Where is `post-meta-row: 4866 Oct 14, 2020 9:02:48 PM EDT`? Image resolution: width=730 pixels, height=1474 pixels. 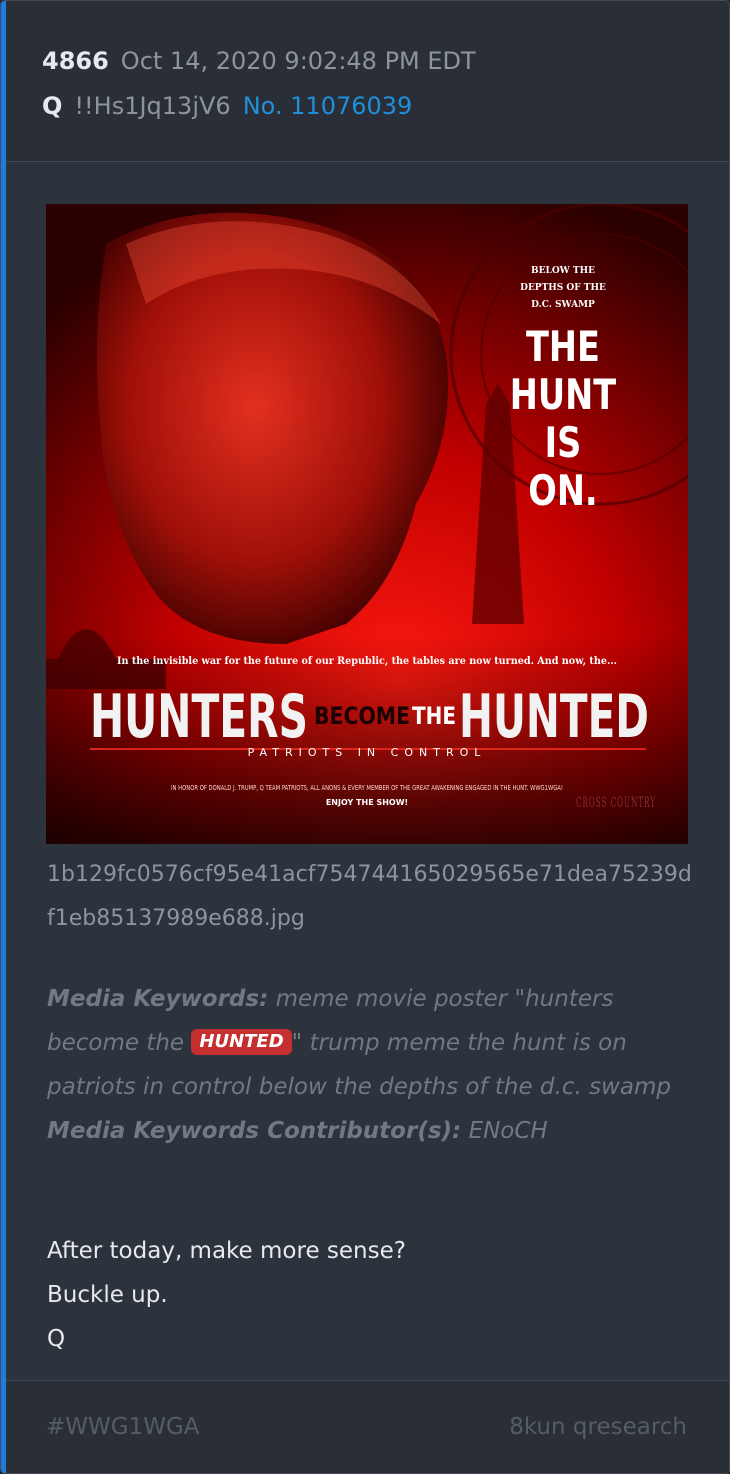
post-meta-row: 4866 Oct 14, 2020 9:02:48 PM EDT is located at coordinates (259, 61).